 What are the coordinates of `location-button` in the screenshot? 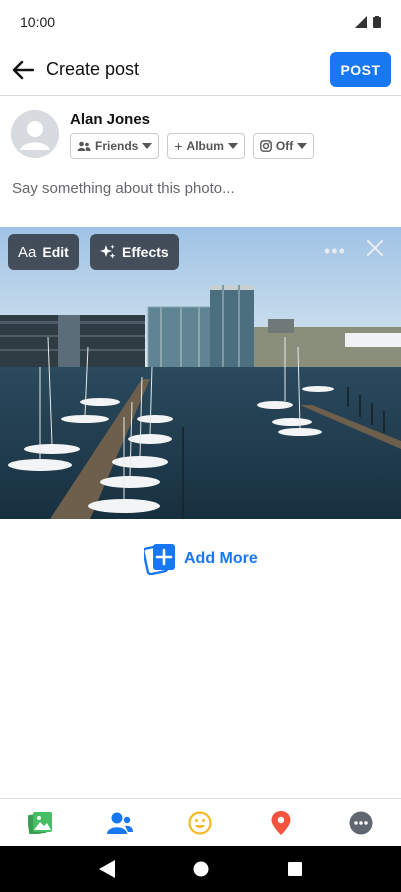 It's located at (281, 823).